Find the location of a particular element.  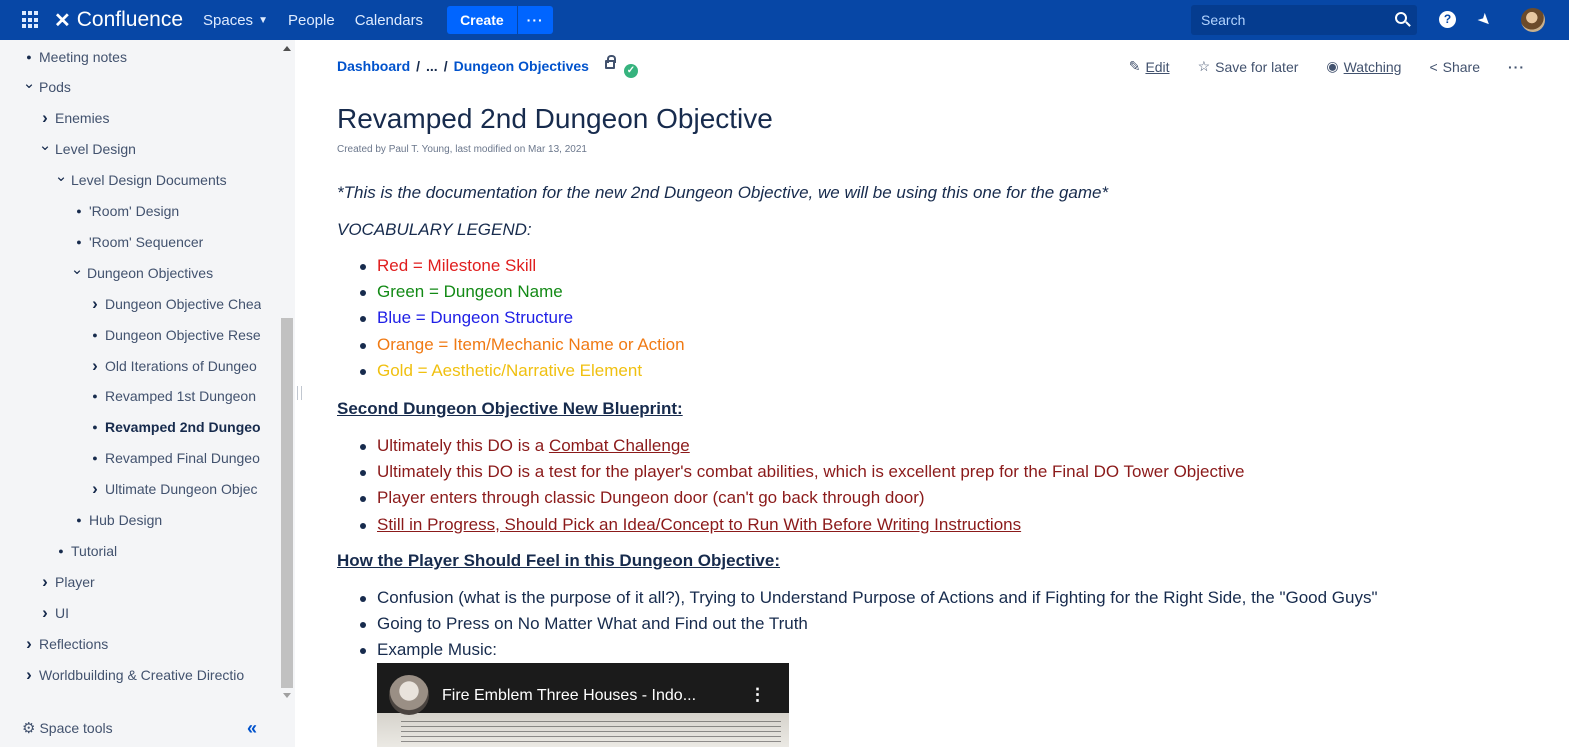

save-for-later-label: Save for later is located at coordinates (1257, 66).